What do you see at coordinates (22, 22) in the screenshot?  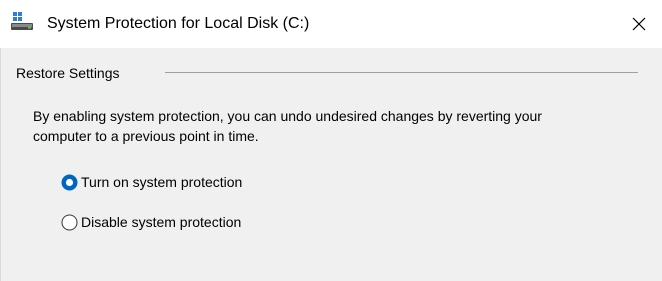 I see `system-drive-icon` at bounding box center [22, 22].